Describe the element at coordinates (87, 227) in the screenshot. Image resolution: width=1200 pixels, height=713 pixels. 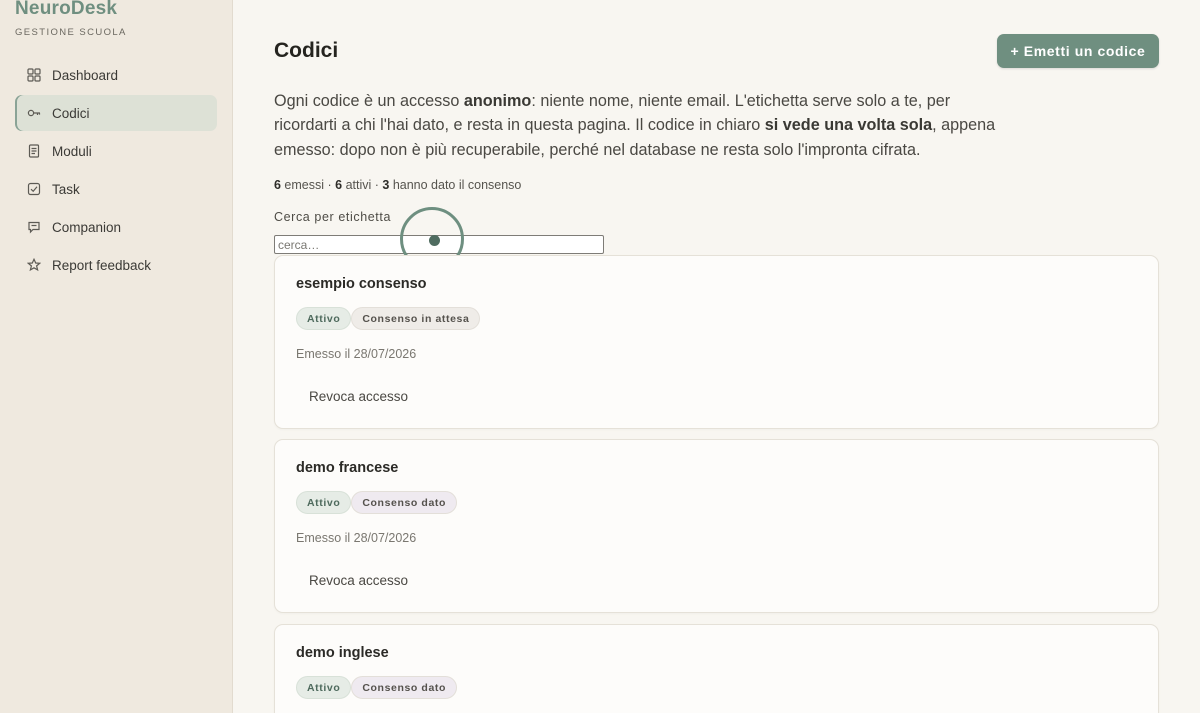
I see `sidebar-item-label: Companion` at that location.